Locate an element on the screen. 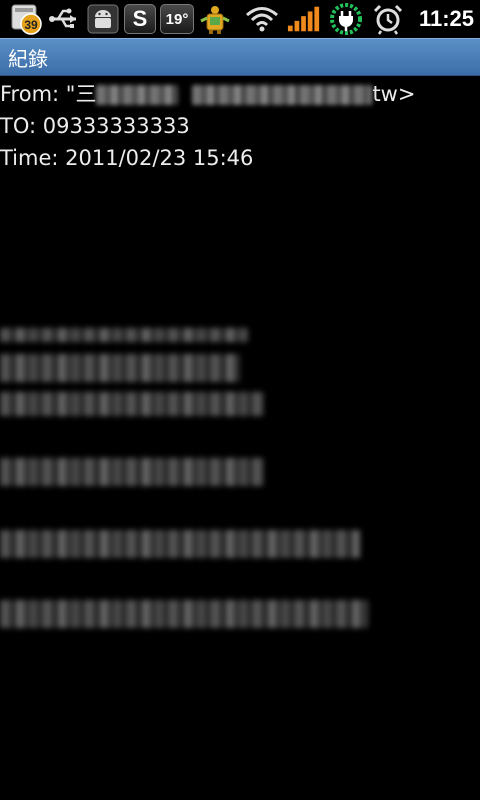  status-bar: 39 S 19° 11:25 is located at coordinates (240, 19).